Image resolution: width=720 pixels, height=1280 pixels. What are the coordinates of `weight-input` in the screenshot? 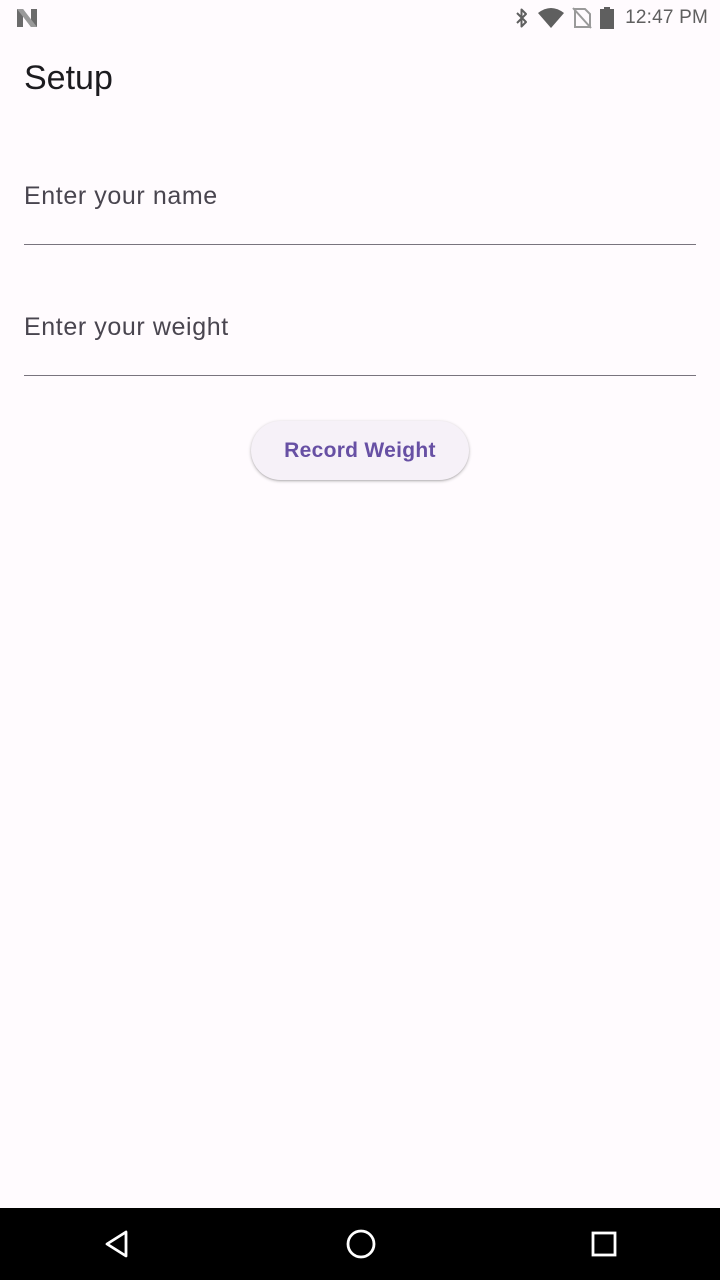 It's located at (360, 327).